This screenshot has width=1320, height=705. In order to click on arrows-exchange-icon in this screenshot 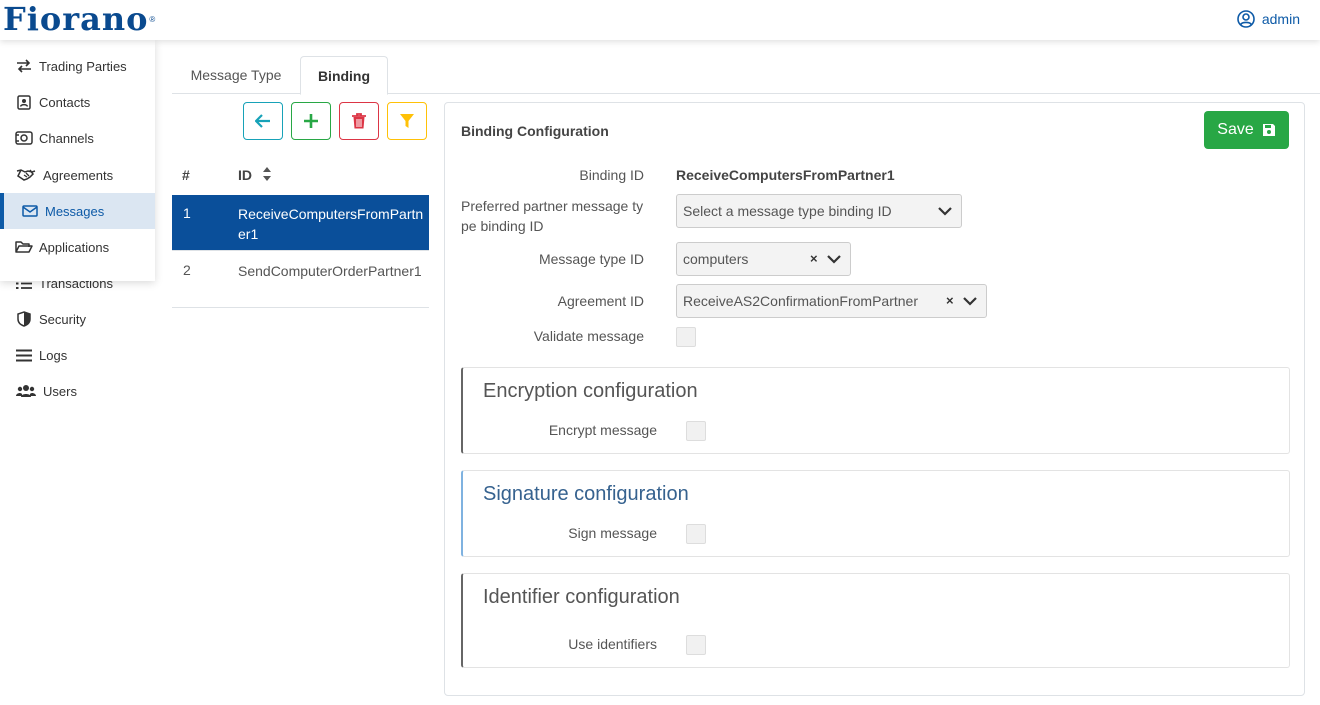, I will do `click(24, 66)`.